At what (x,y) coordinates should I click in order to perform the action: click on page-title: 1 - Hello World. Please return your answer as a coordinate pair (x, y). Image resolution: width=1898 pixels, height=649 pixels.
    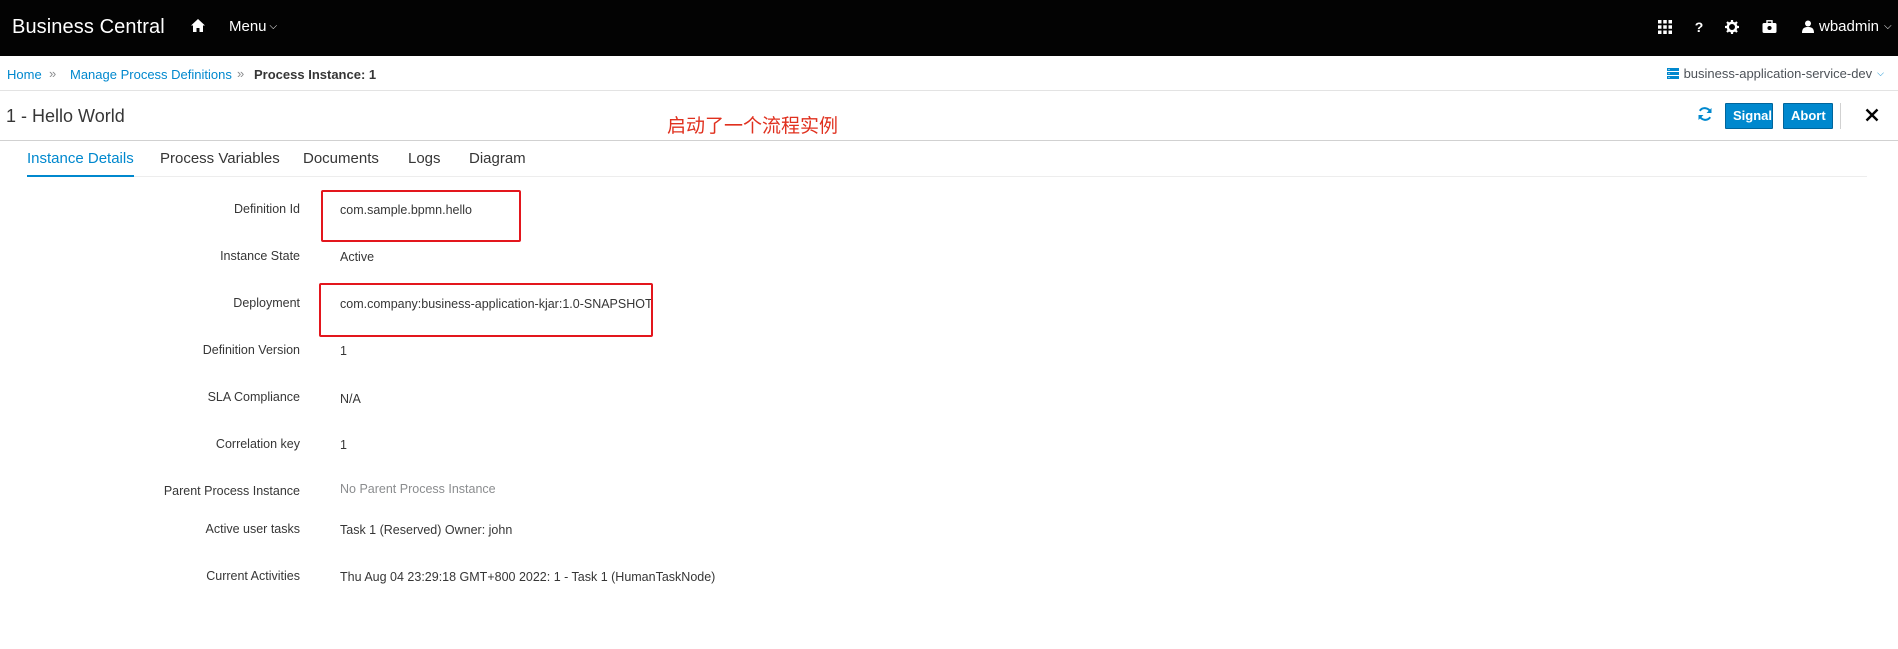
    Looking at the image, I should click on (65, 116).